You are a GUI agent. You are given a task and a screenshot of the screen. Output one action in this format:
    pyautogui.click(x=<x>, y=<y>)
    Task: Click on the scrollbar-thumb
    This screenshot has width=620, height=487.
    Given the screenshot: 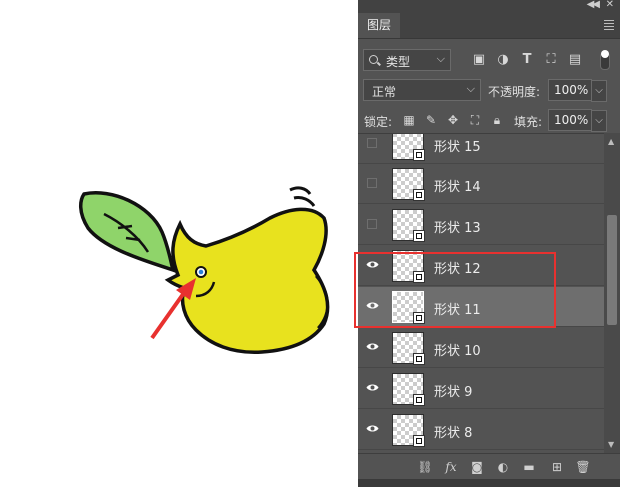 What is the action you would take?
    pyautogui.click(x=612, y=270)
    